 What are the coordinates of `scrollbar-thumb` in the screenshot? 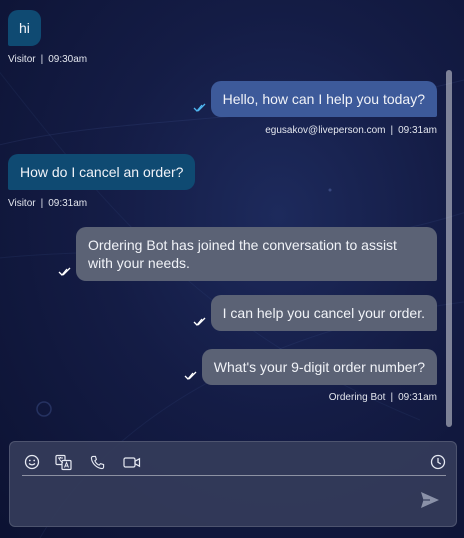 It's located at (449, 248).